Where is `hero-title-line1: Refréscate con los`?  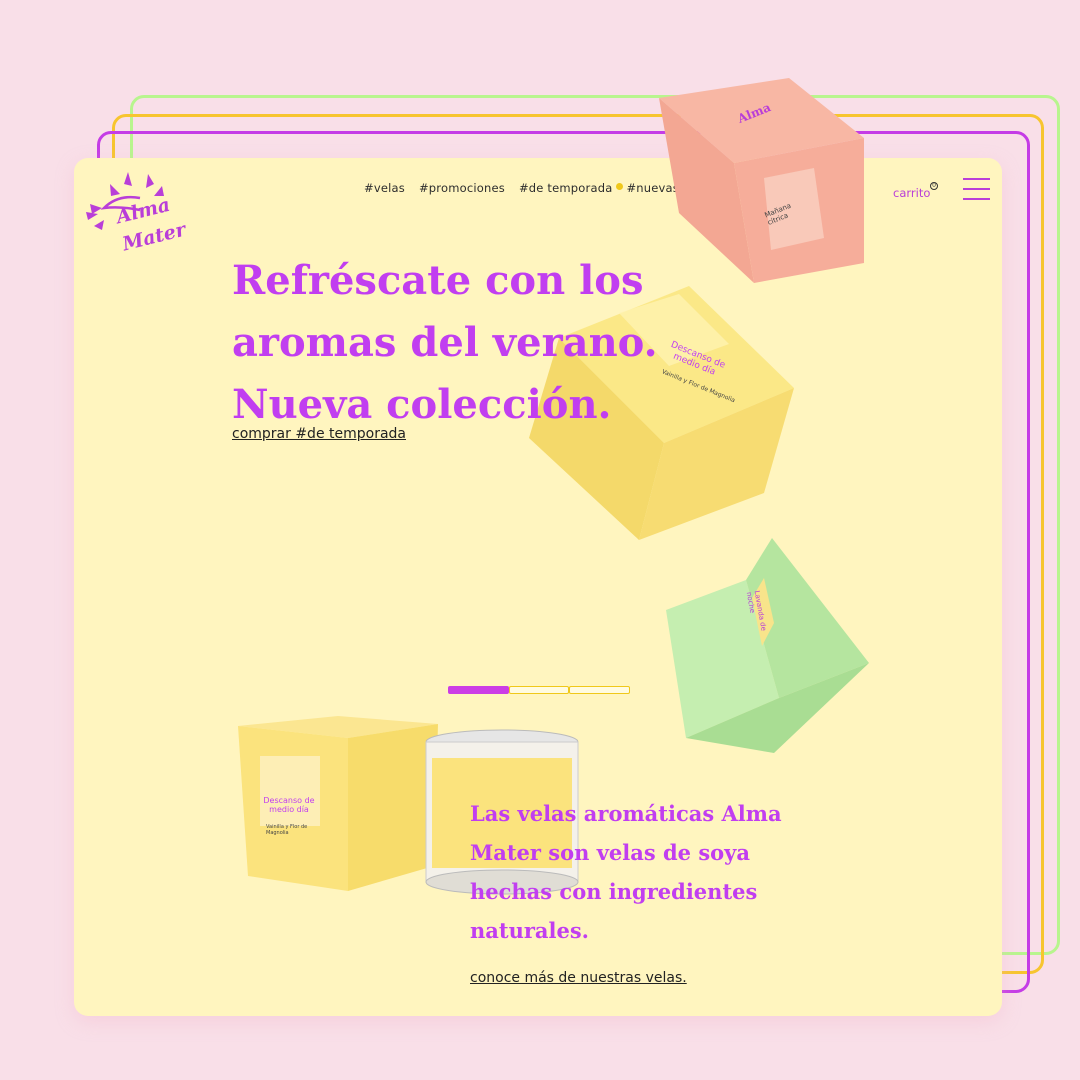 hero-title-line1: Refréscate con los is located at coordinates (438, 280).